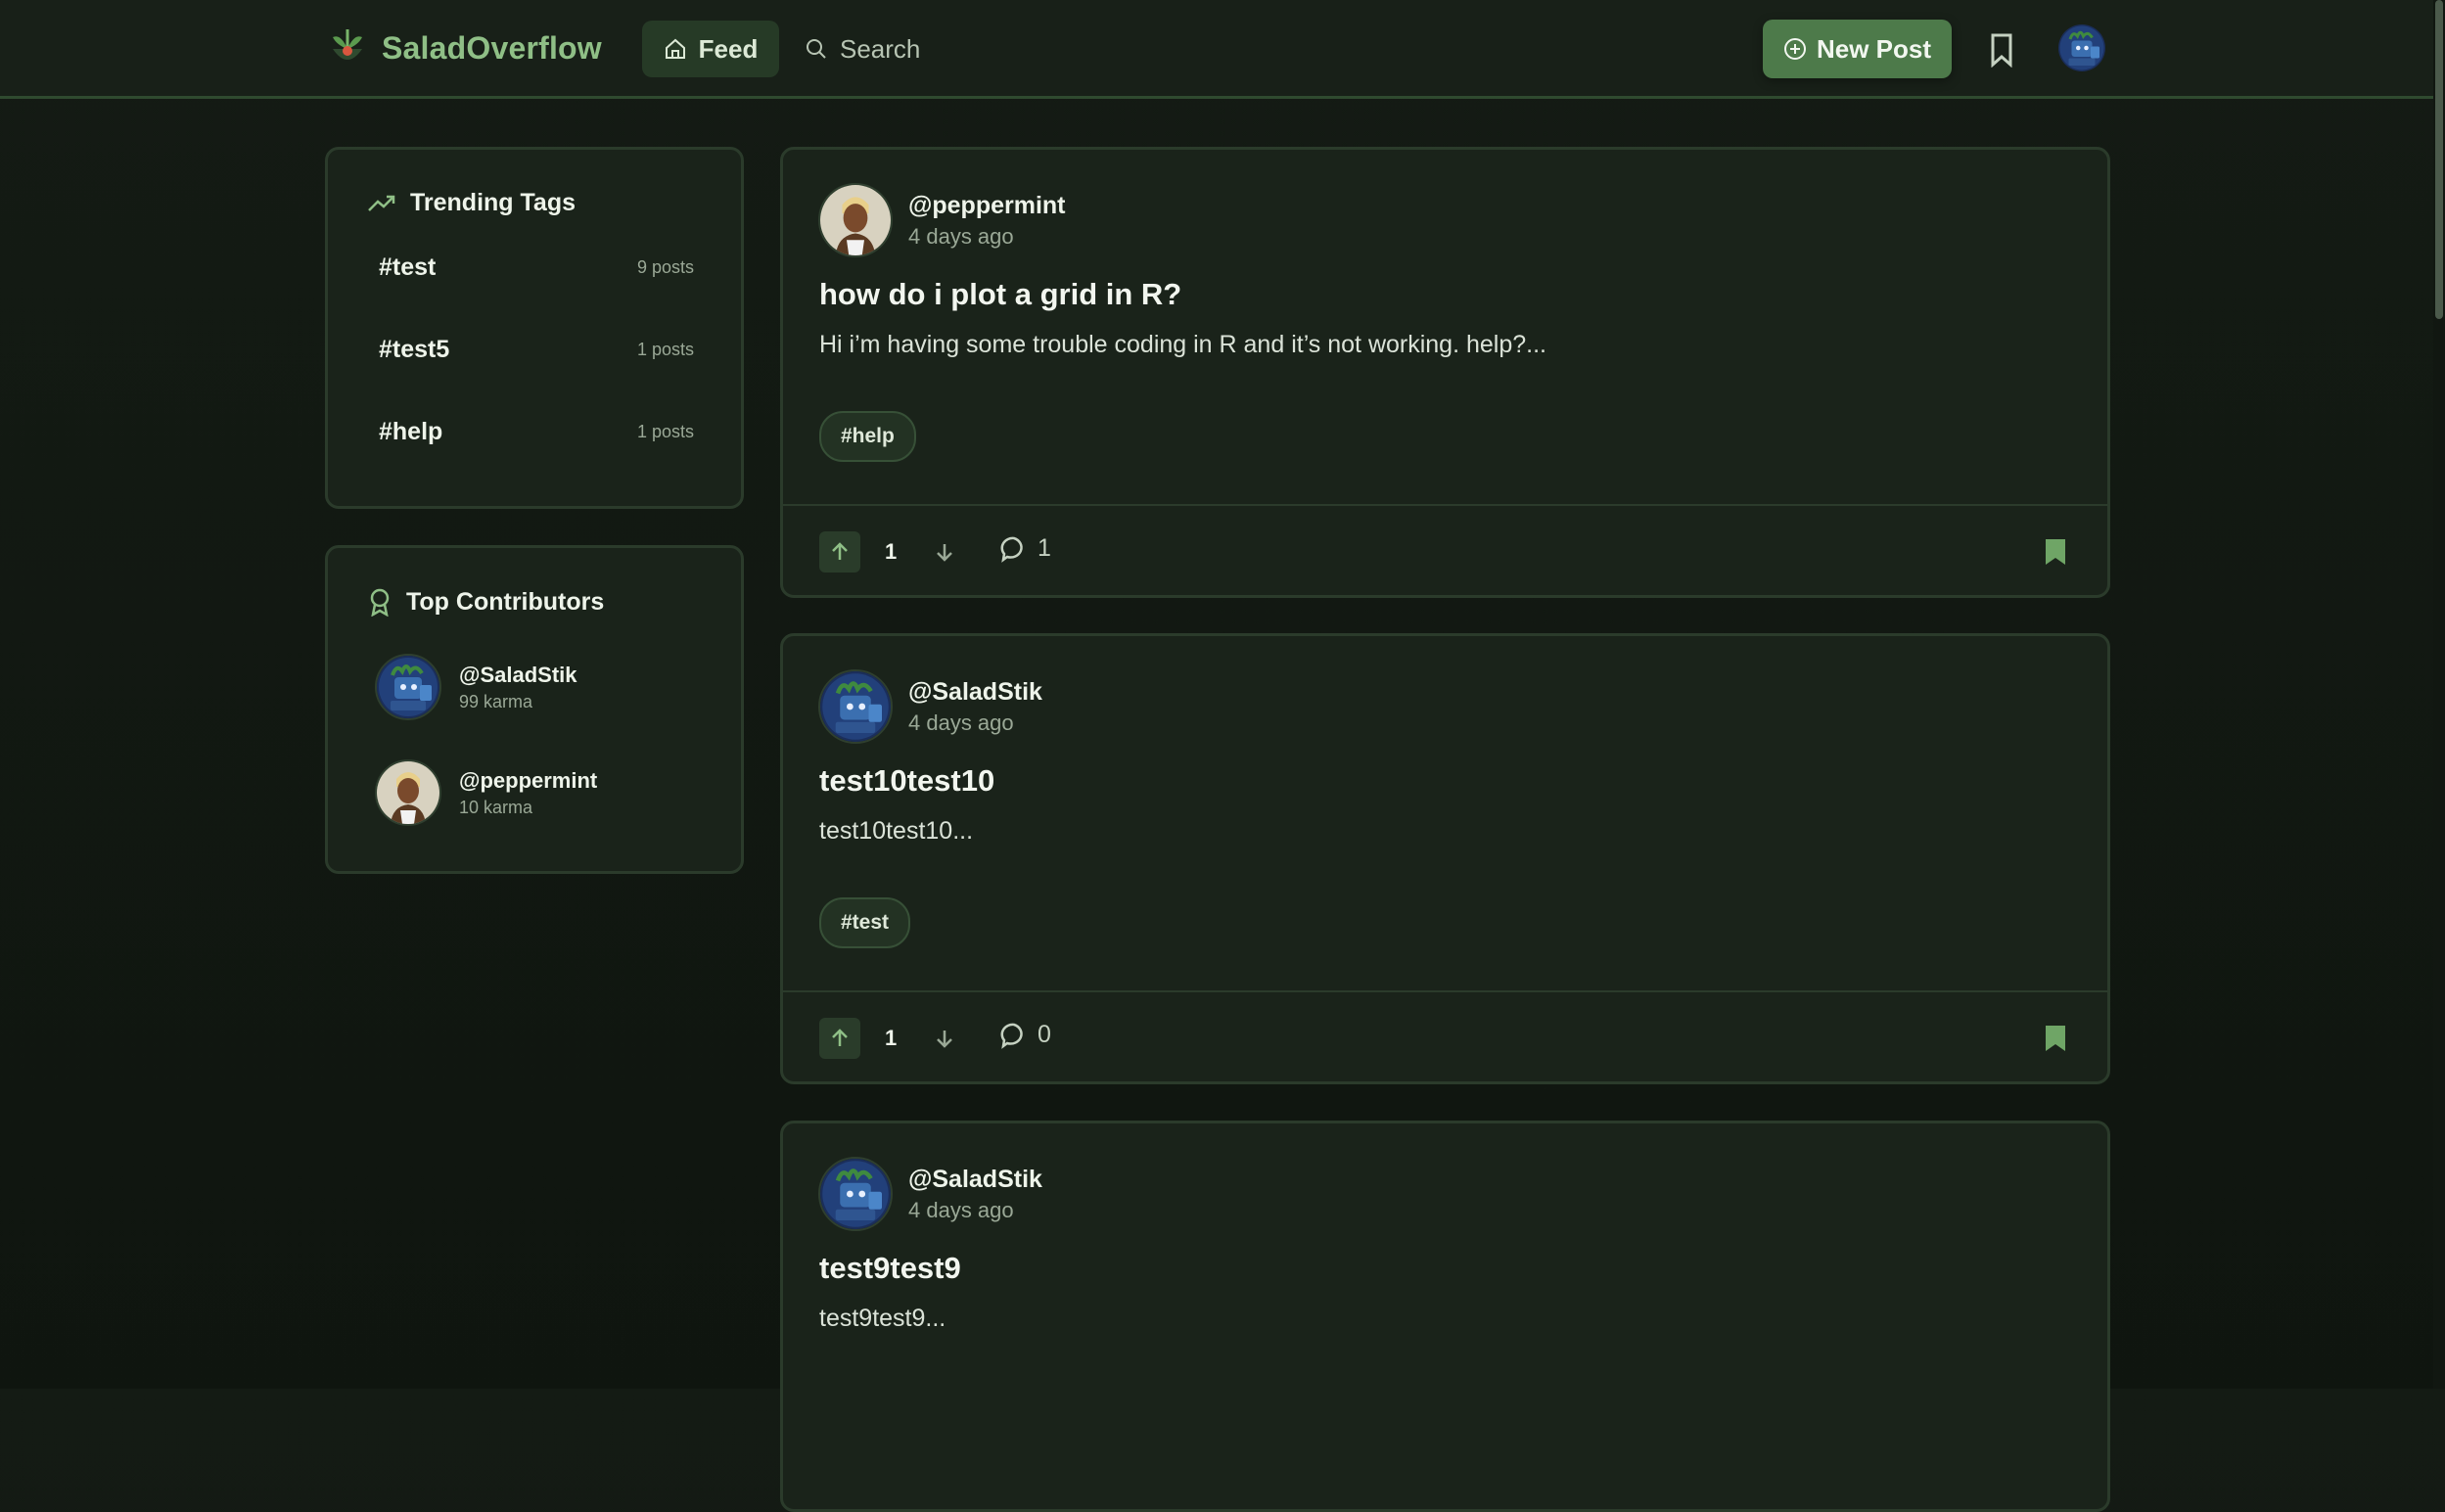 Image resolution: width=2445 pixels, height=1512 pixels. I want to click on top-contributors-header: Top Contributors, so click(485, 602).